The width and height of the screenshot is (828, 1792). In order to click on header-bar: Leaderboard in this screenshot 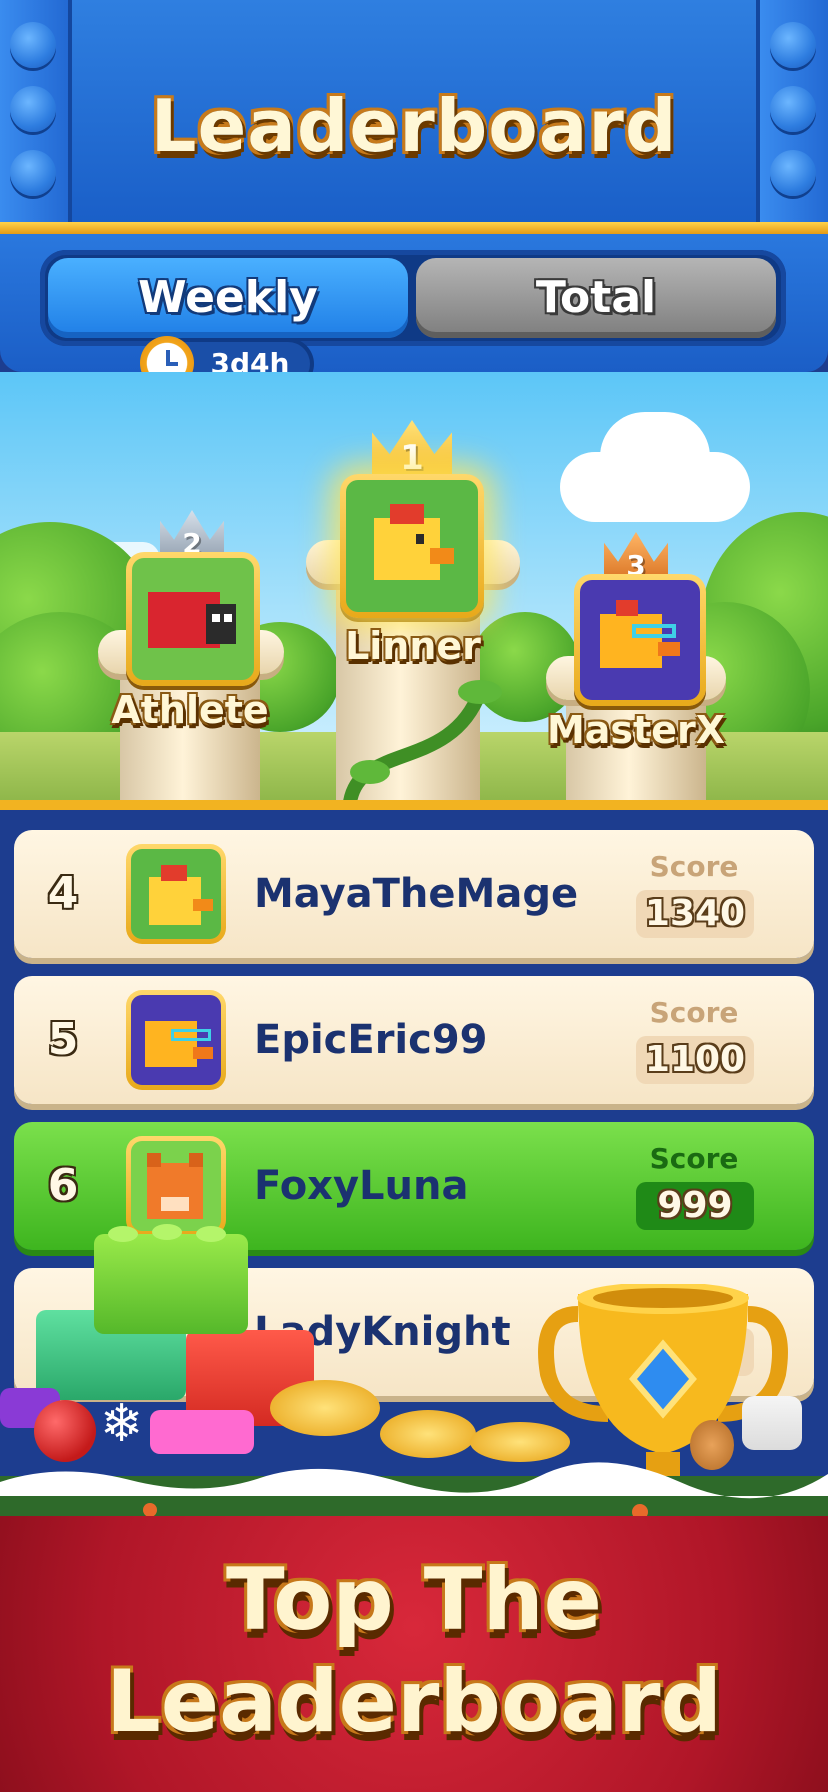, I will do `click(414, 114)`.